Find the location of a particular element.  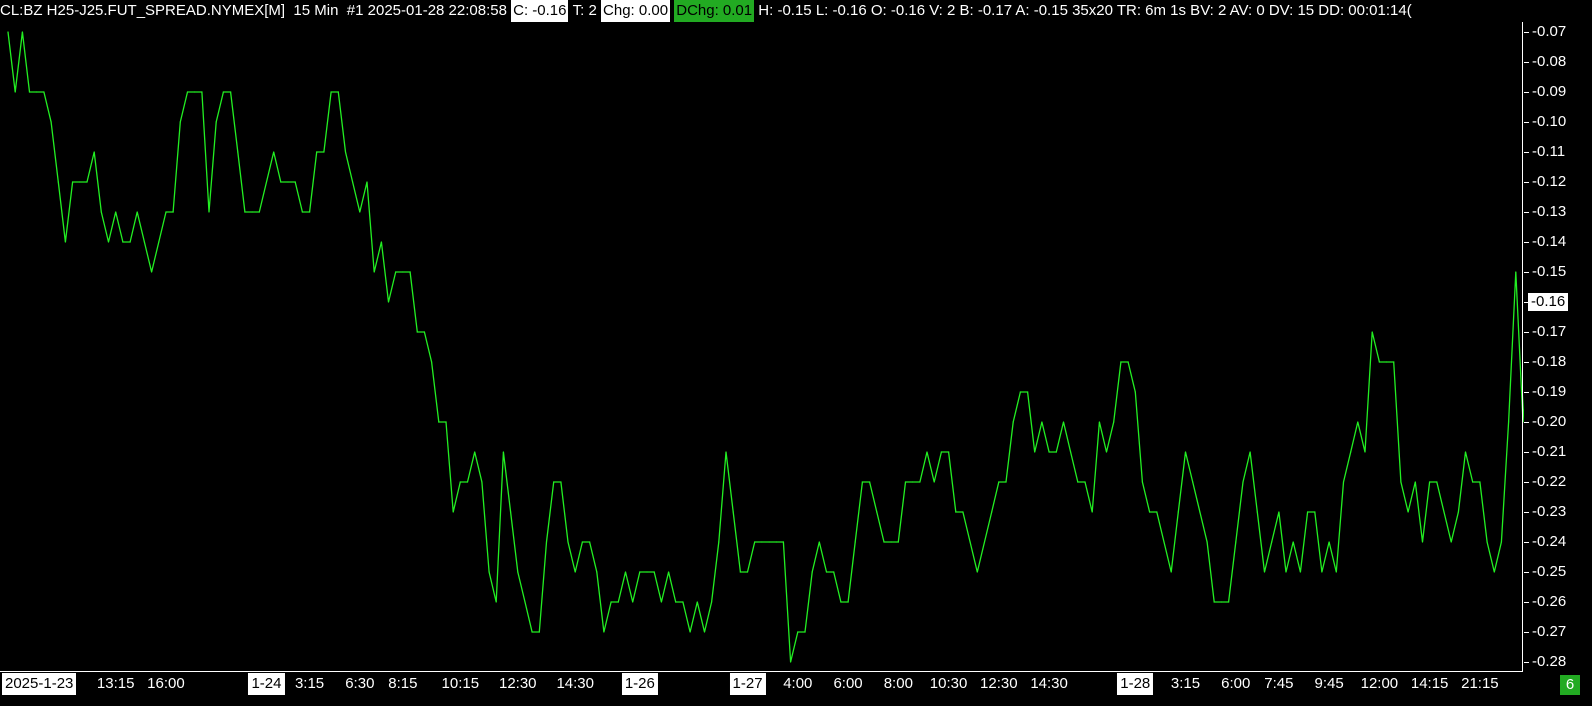

time-tick-label: 14:15 is located at coordinates (1429, 683).